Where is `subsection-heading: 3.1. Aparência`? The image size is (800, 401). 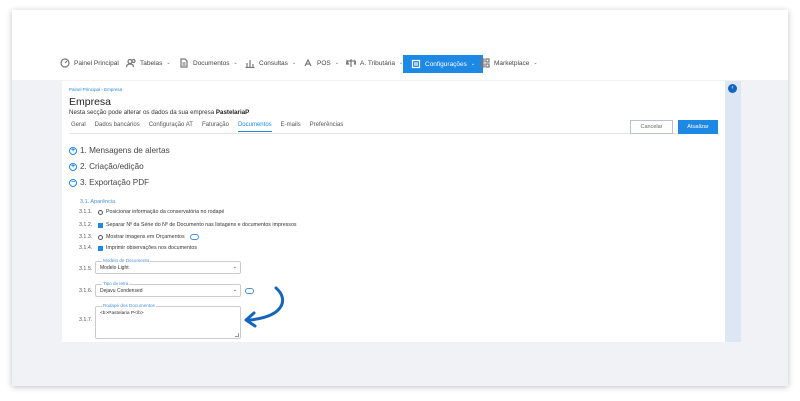 subsection-heading: 3.1. Aparência is located at coordinates (98, 202).